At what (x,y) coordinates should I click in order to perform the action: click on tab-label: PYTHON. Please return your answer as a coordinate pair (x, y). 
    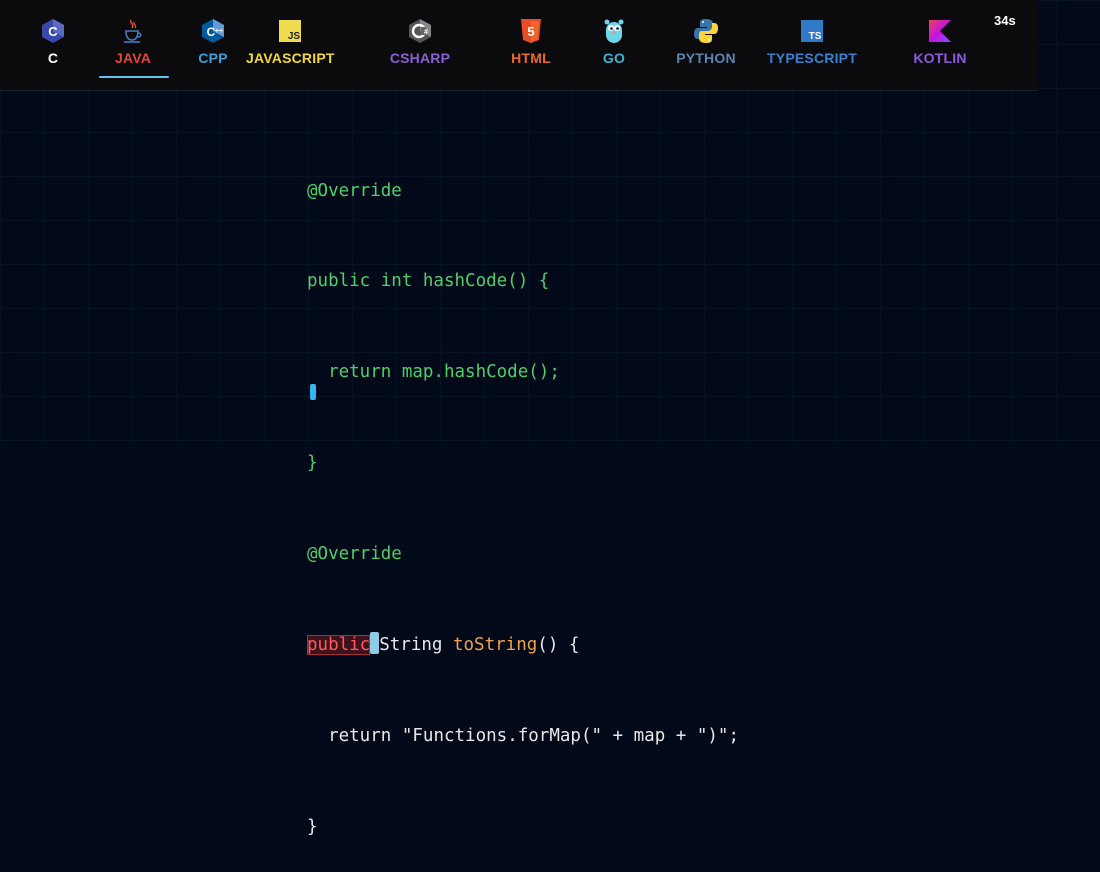
    Looking at the image, I should click on (706, 58).